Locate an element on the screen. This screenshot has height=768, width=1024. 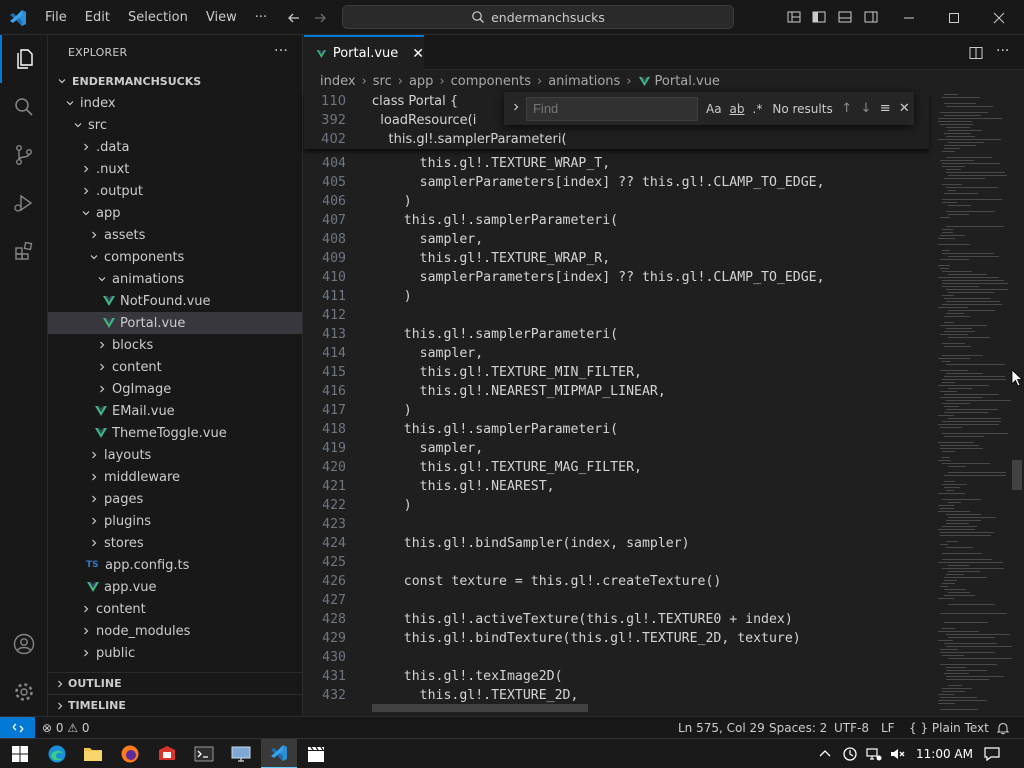
menu-more: ··· is located at coordinates (261, 17).